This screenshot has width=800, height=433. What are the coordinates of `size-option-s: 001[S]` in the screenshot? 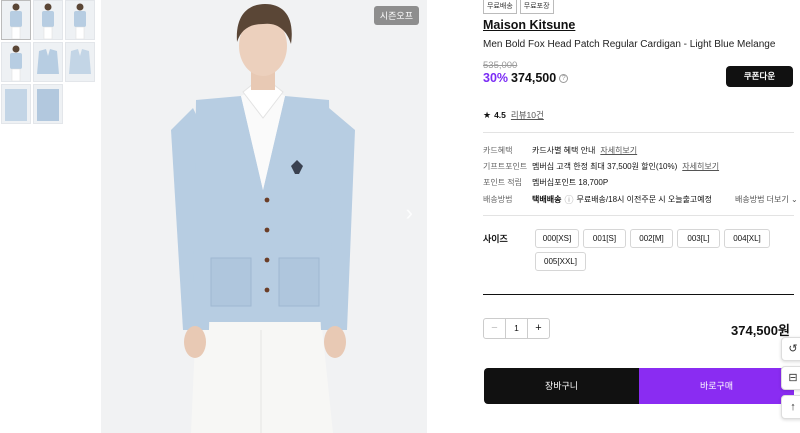 It's located at (604, 238).